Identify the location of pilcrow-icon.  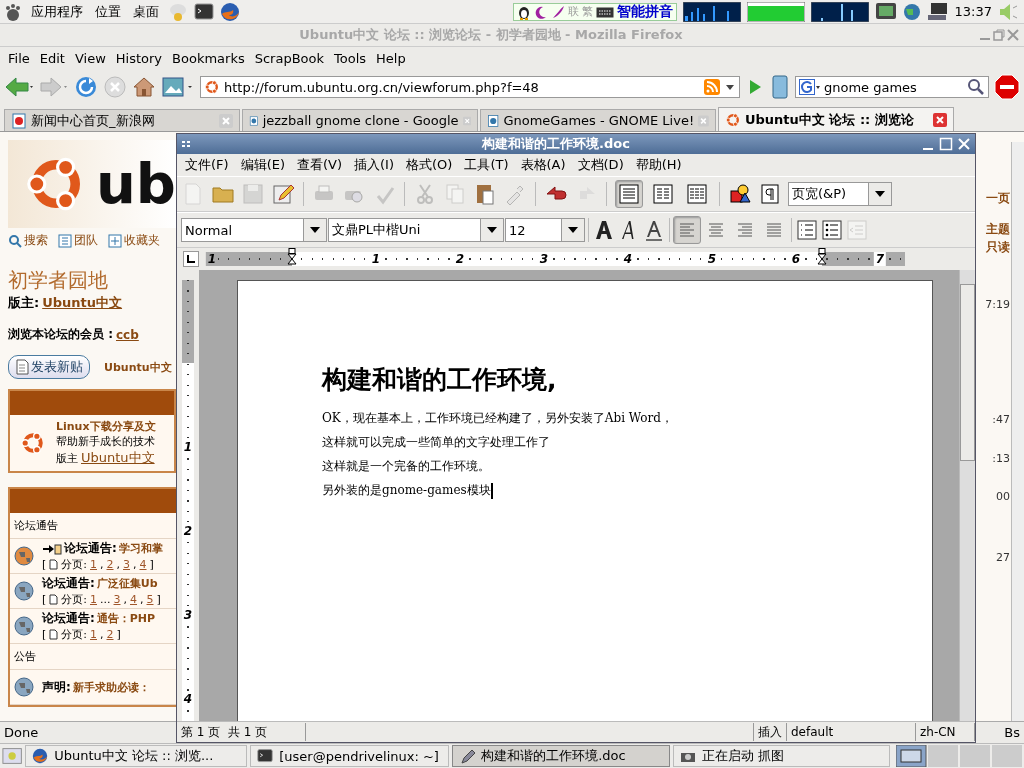
(770, 194).